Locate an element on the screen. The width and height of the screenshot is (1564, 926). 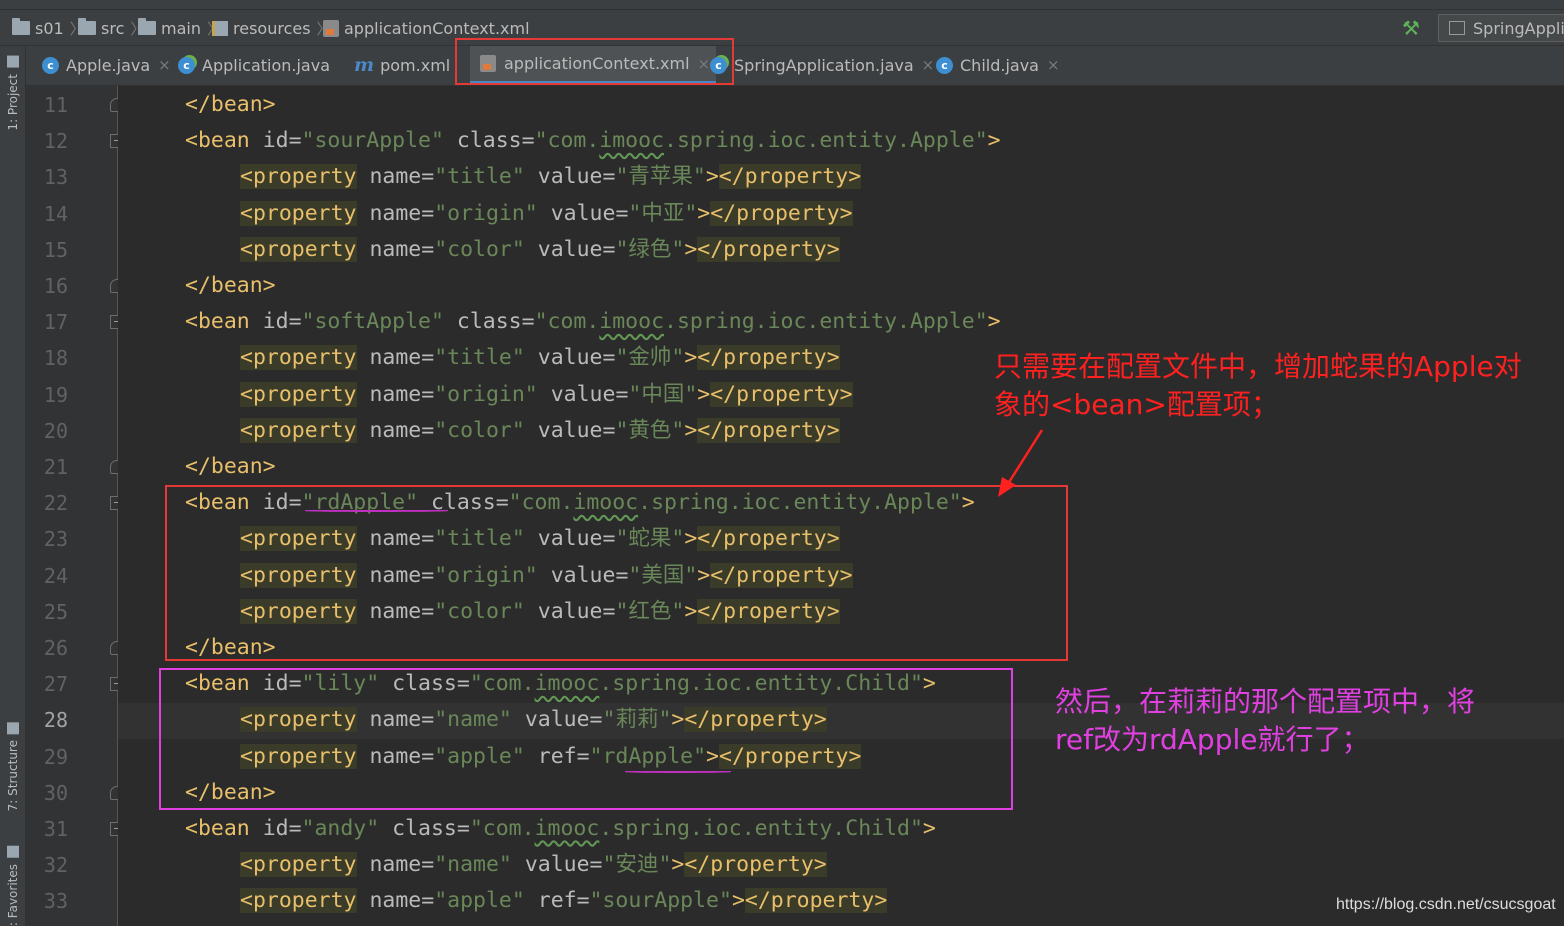
tab-application-java: c Application.java is located at coordinates (252, 65).